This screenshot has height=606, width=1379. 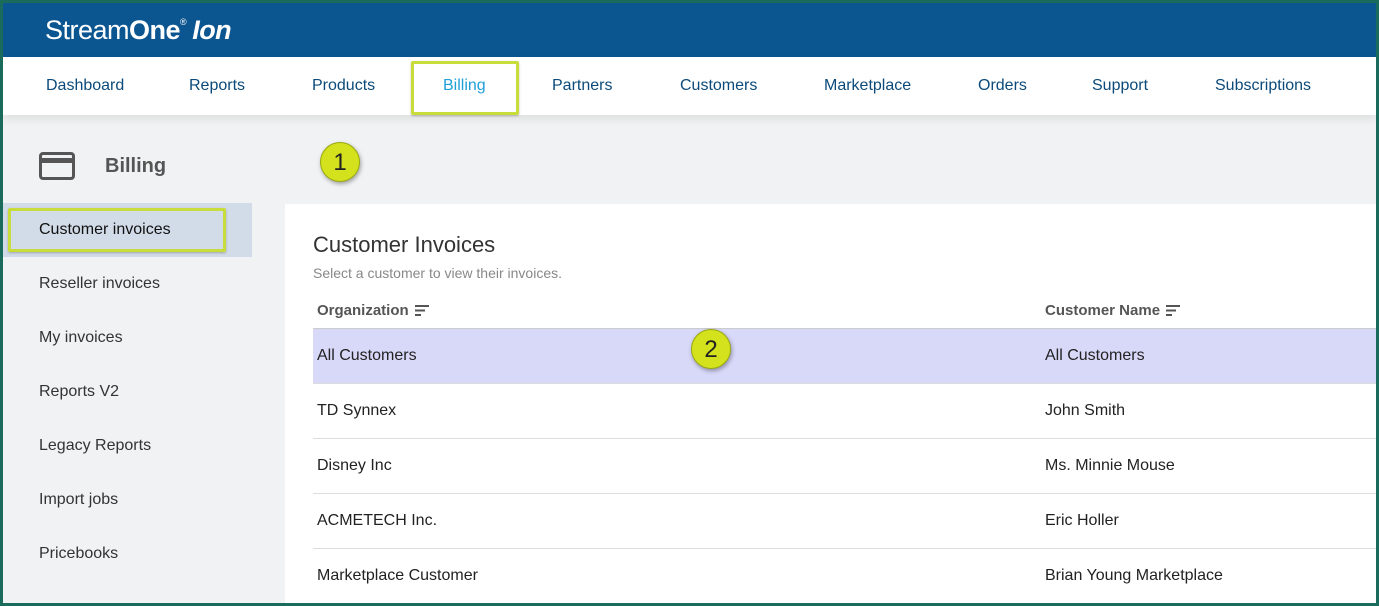 I want to click on brand-logo: StreamOne® Ion, so click(x=138, y=30).